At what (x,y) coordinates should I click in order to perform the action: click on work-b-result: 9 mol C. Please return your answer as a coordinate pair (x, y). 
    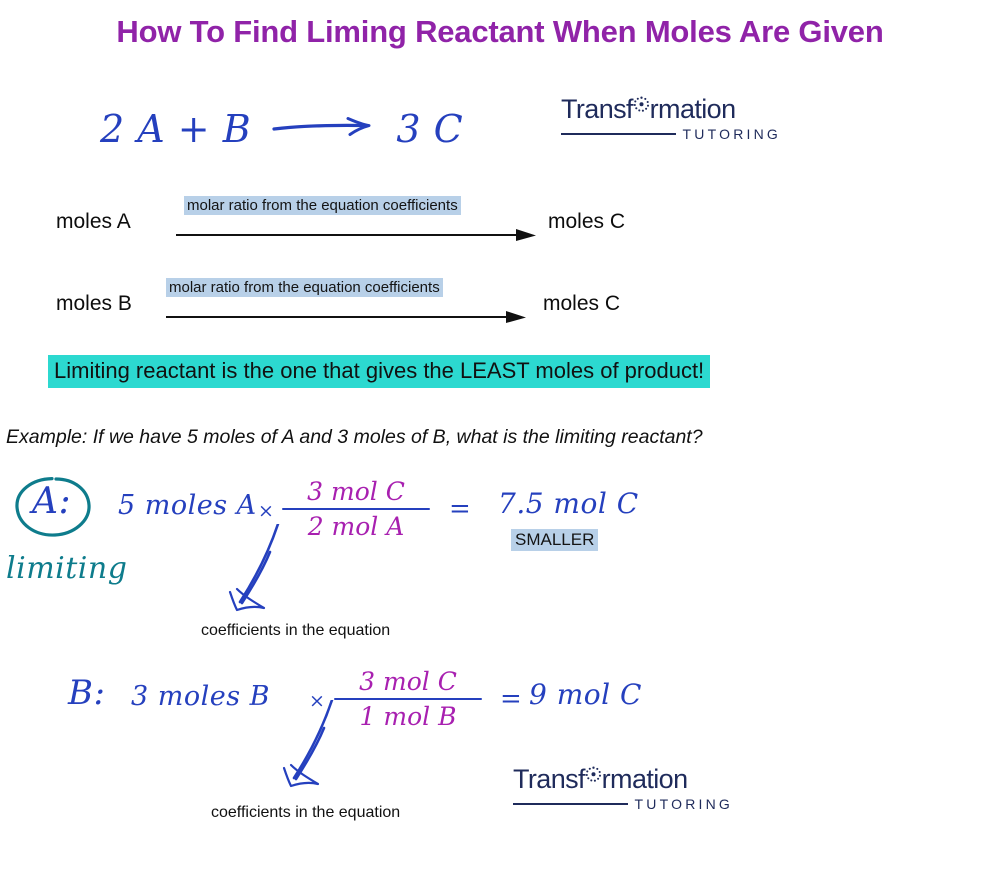
    Looking at the image, I should click on (585, 694).